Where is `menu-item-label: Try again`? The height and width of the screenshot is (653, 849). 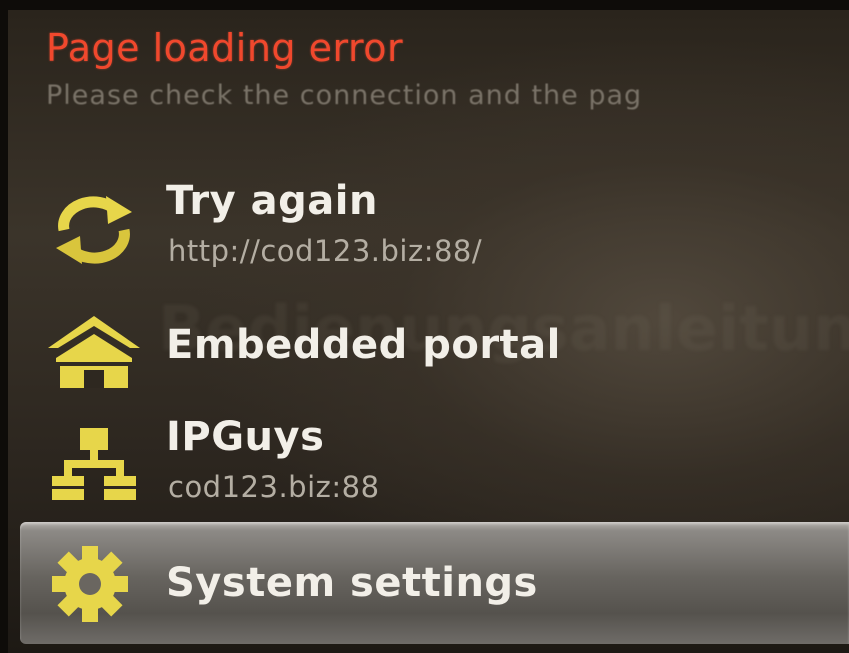
menu-item-label: Try again is located at coordinates (272, 201).